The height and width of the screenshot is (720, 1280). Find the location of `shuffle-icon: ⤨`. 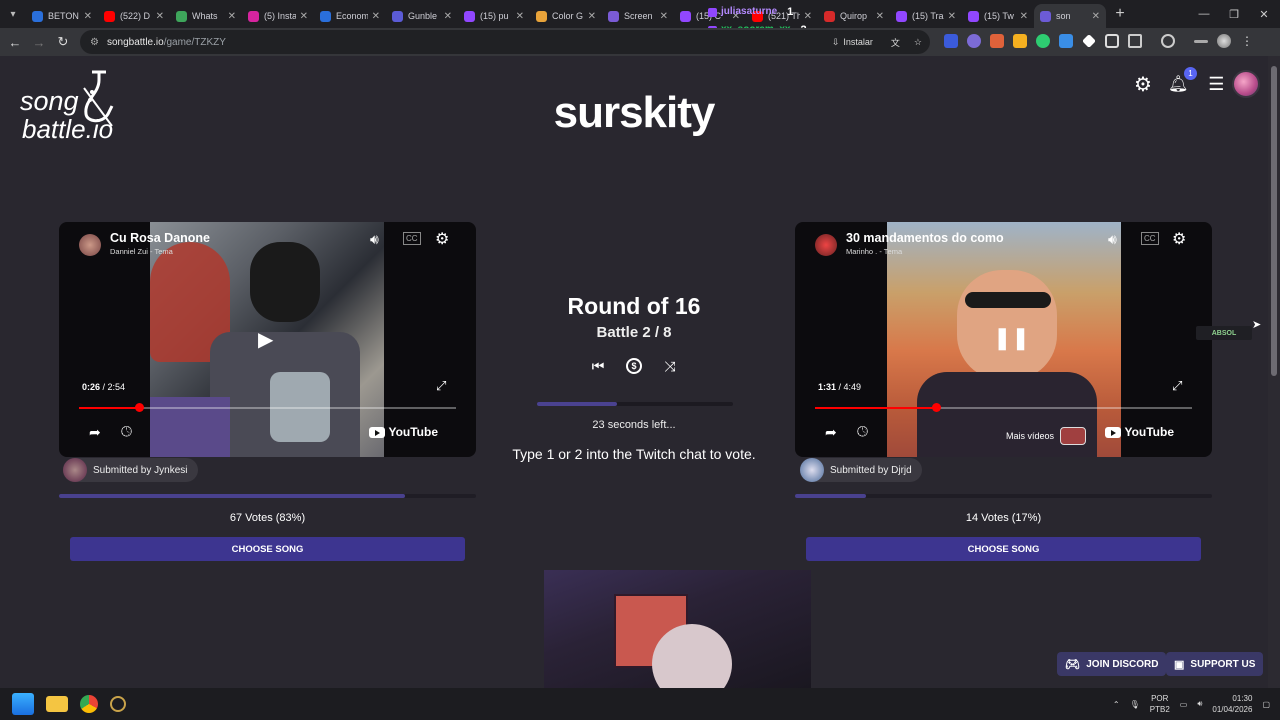

shuffle-icon: ⤨ is located at coordinates (670, 366).